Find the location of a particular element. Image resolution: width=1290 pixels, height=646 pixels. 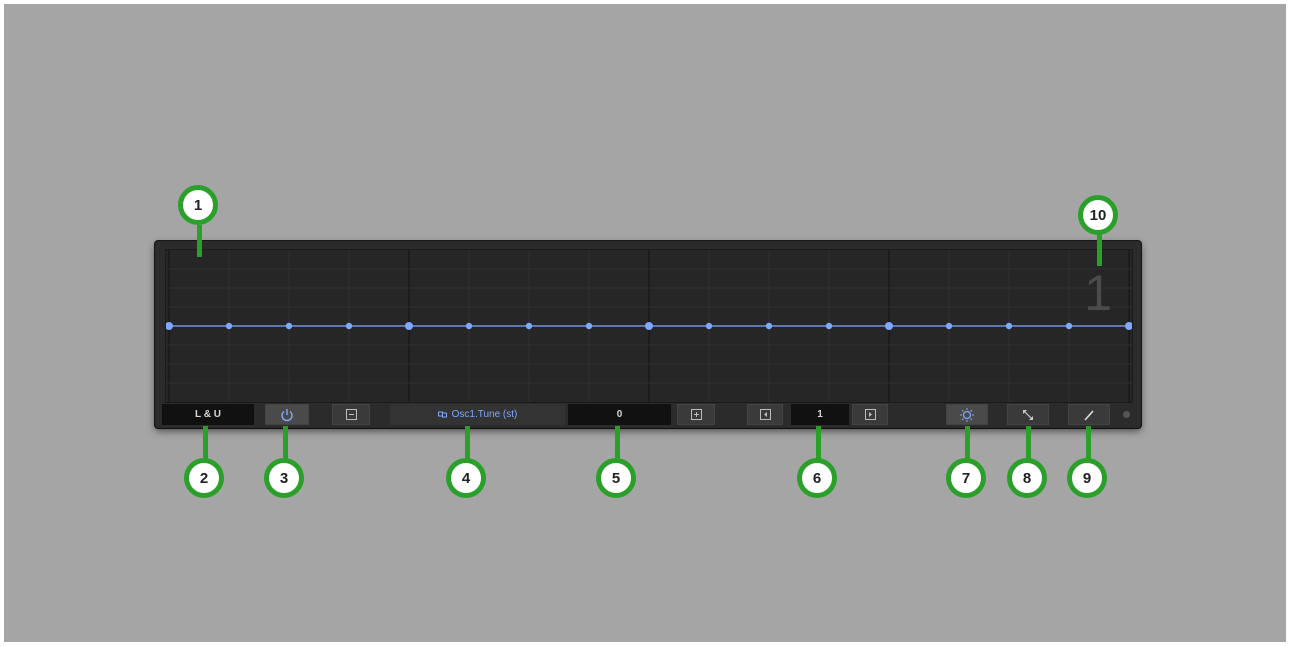

snap-icon is located at coordinates (967, 414).